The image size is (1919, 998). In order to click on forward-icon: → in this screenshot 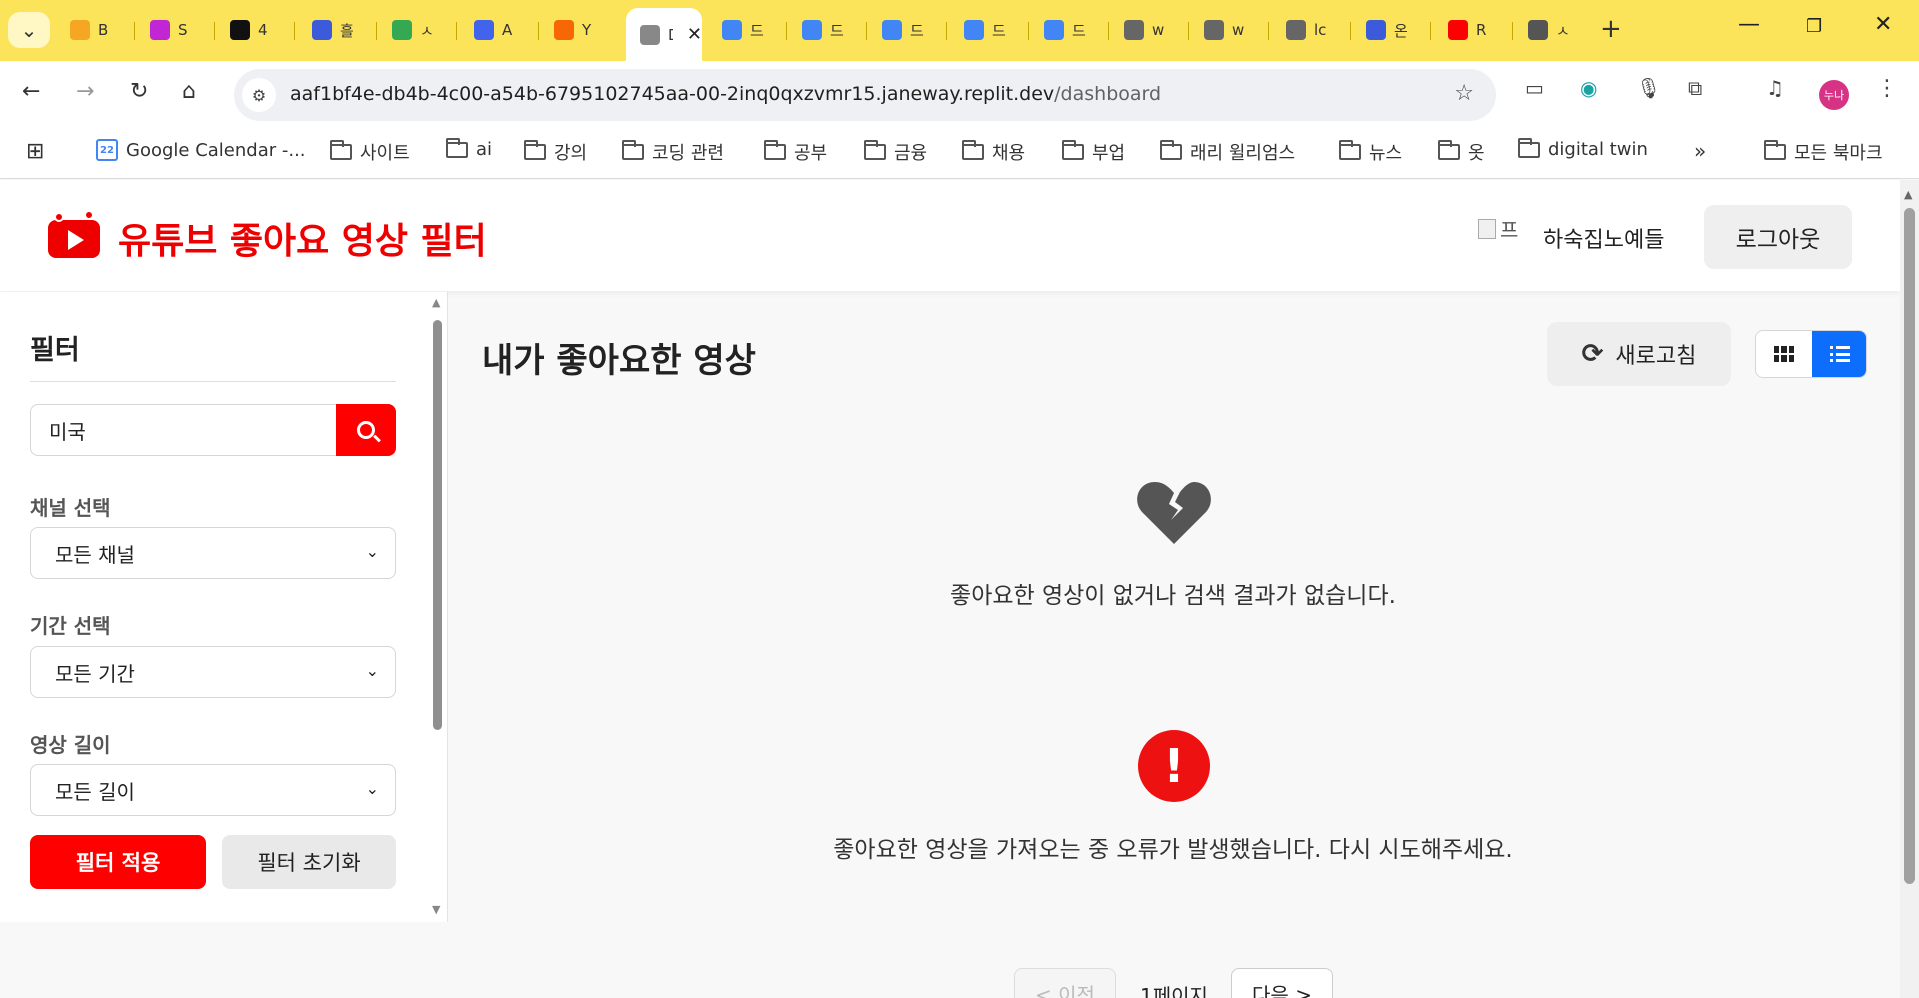, I will do `click(85, 91)`.